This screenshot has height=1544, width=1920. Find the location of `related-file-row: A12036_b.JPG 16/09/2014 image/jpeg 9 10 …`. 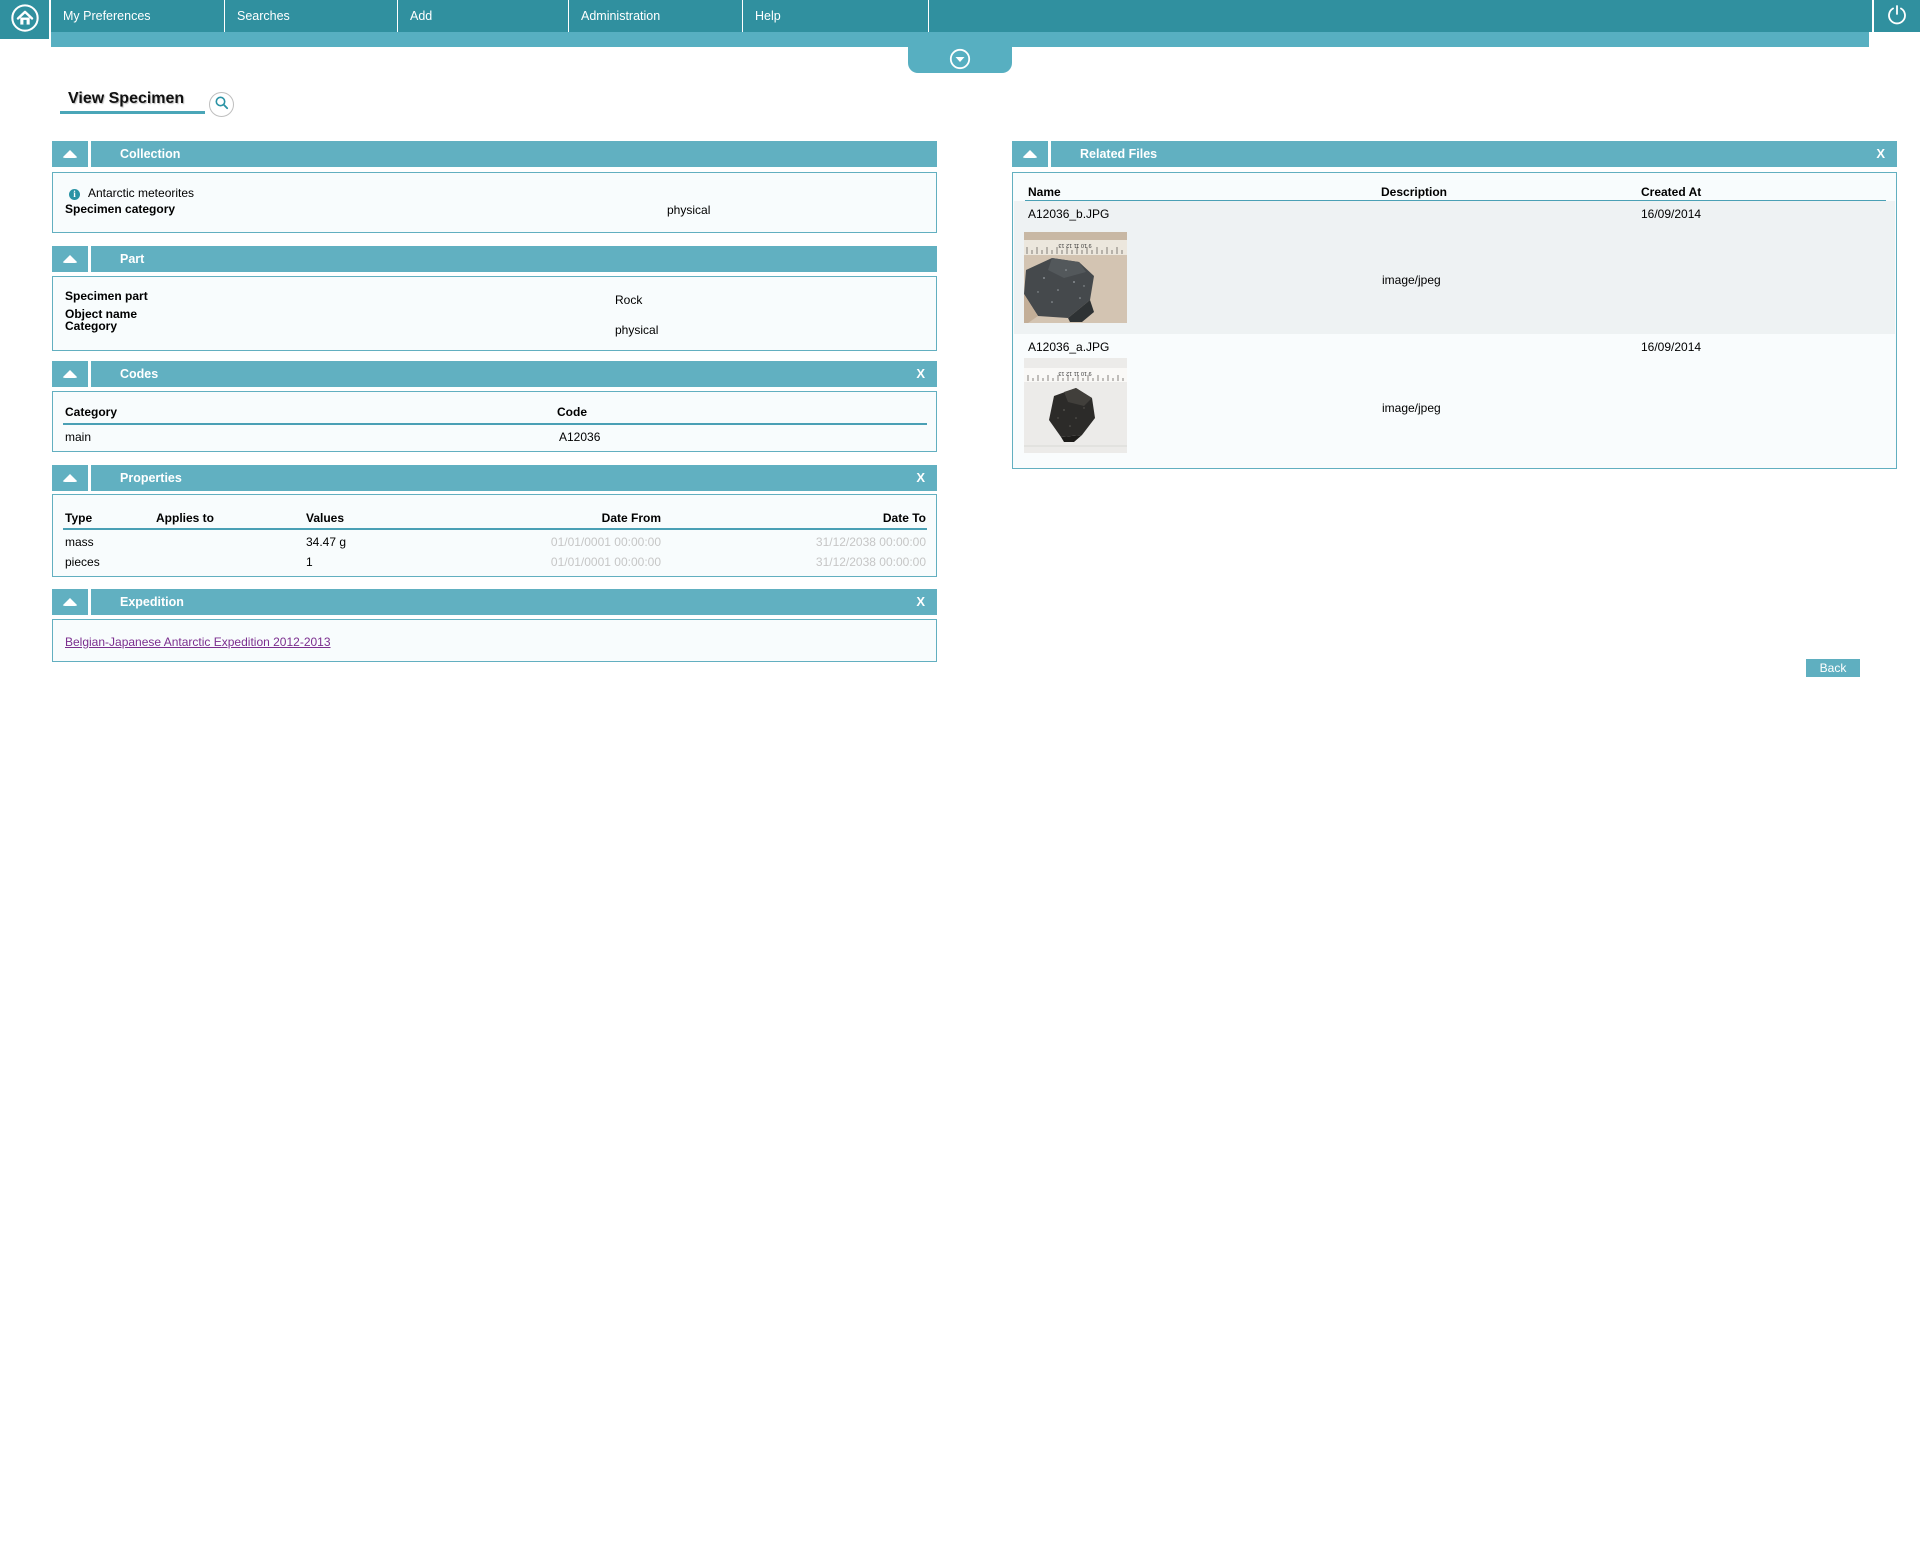

related-file-row: A12036_b.JPG 16/09/2014 image/jpeg 9 10 … is located at coordinates (1454, 267).